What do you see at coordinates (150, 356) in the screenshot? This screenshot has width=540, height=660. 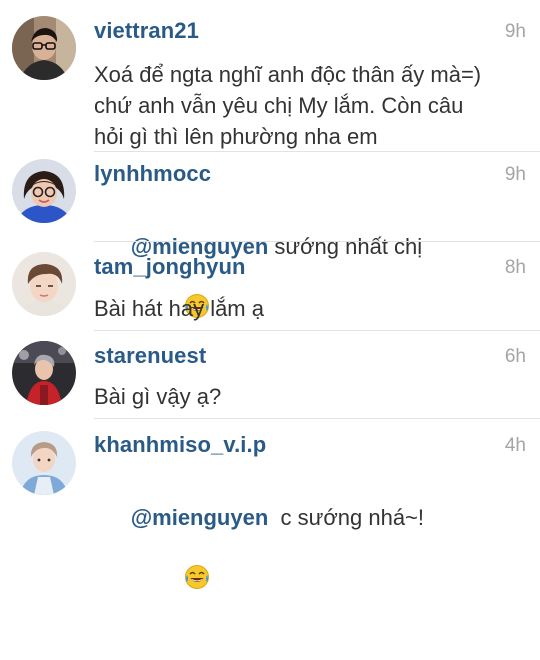 I see `comment-username: starenuest` at bounding box center [150, 356].